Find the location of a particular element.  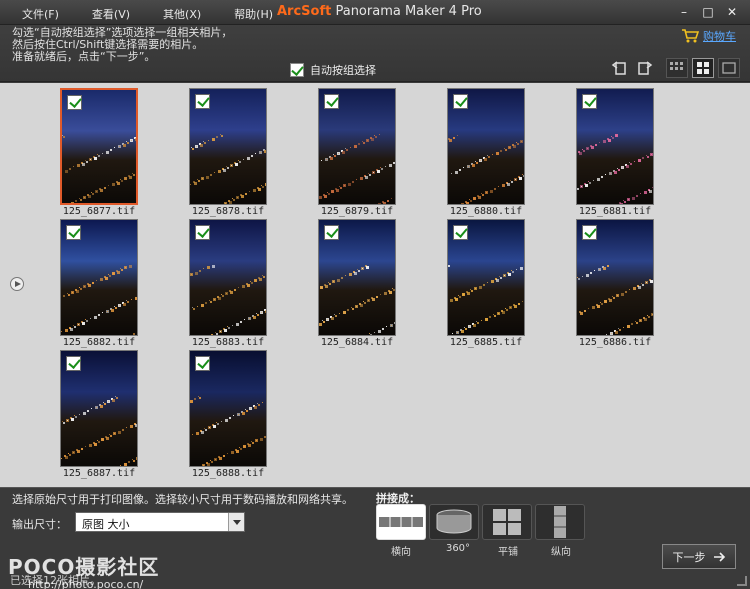

stitch-modes is located at coordinates (480, 522).